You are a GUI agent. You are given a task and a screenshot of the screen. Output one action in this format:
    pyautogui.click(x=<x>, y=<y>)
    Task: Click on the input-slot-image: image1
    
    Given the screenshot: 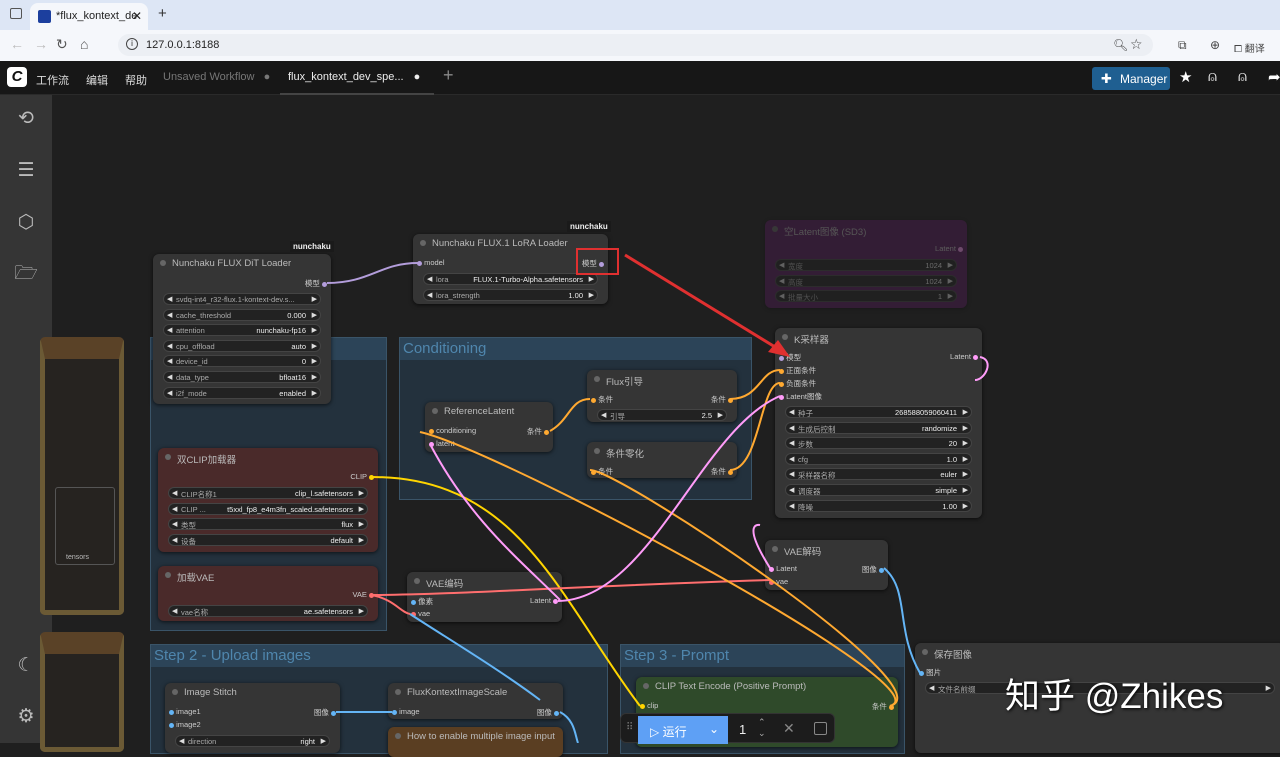 What is the action you would take?
    pyautogui.click(x=185, y=711)
    